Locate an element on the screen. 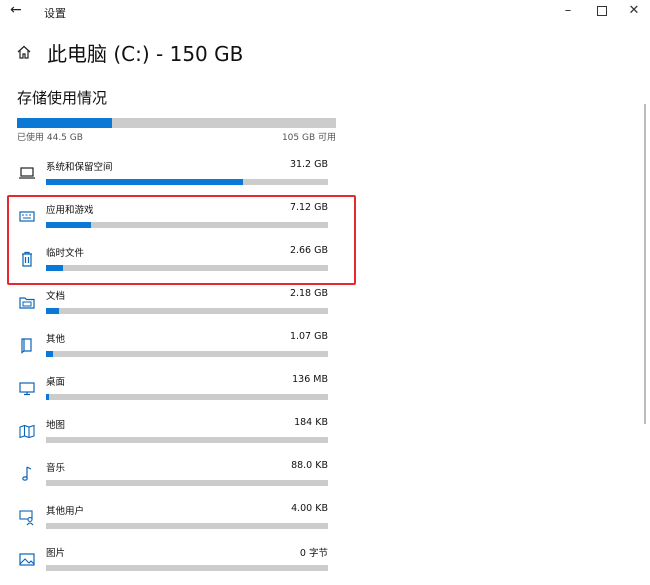  folder-icon is located at coordinates (27, 302).